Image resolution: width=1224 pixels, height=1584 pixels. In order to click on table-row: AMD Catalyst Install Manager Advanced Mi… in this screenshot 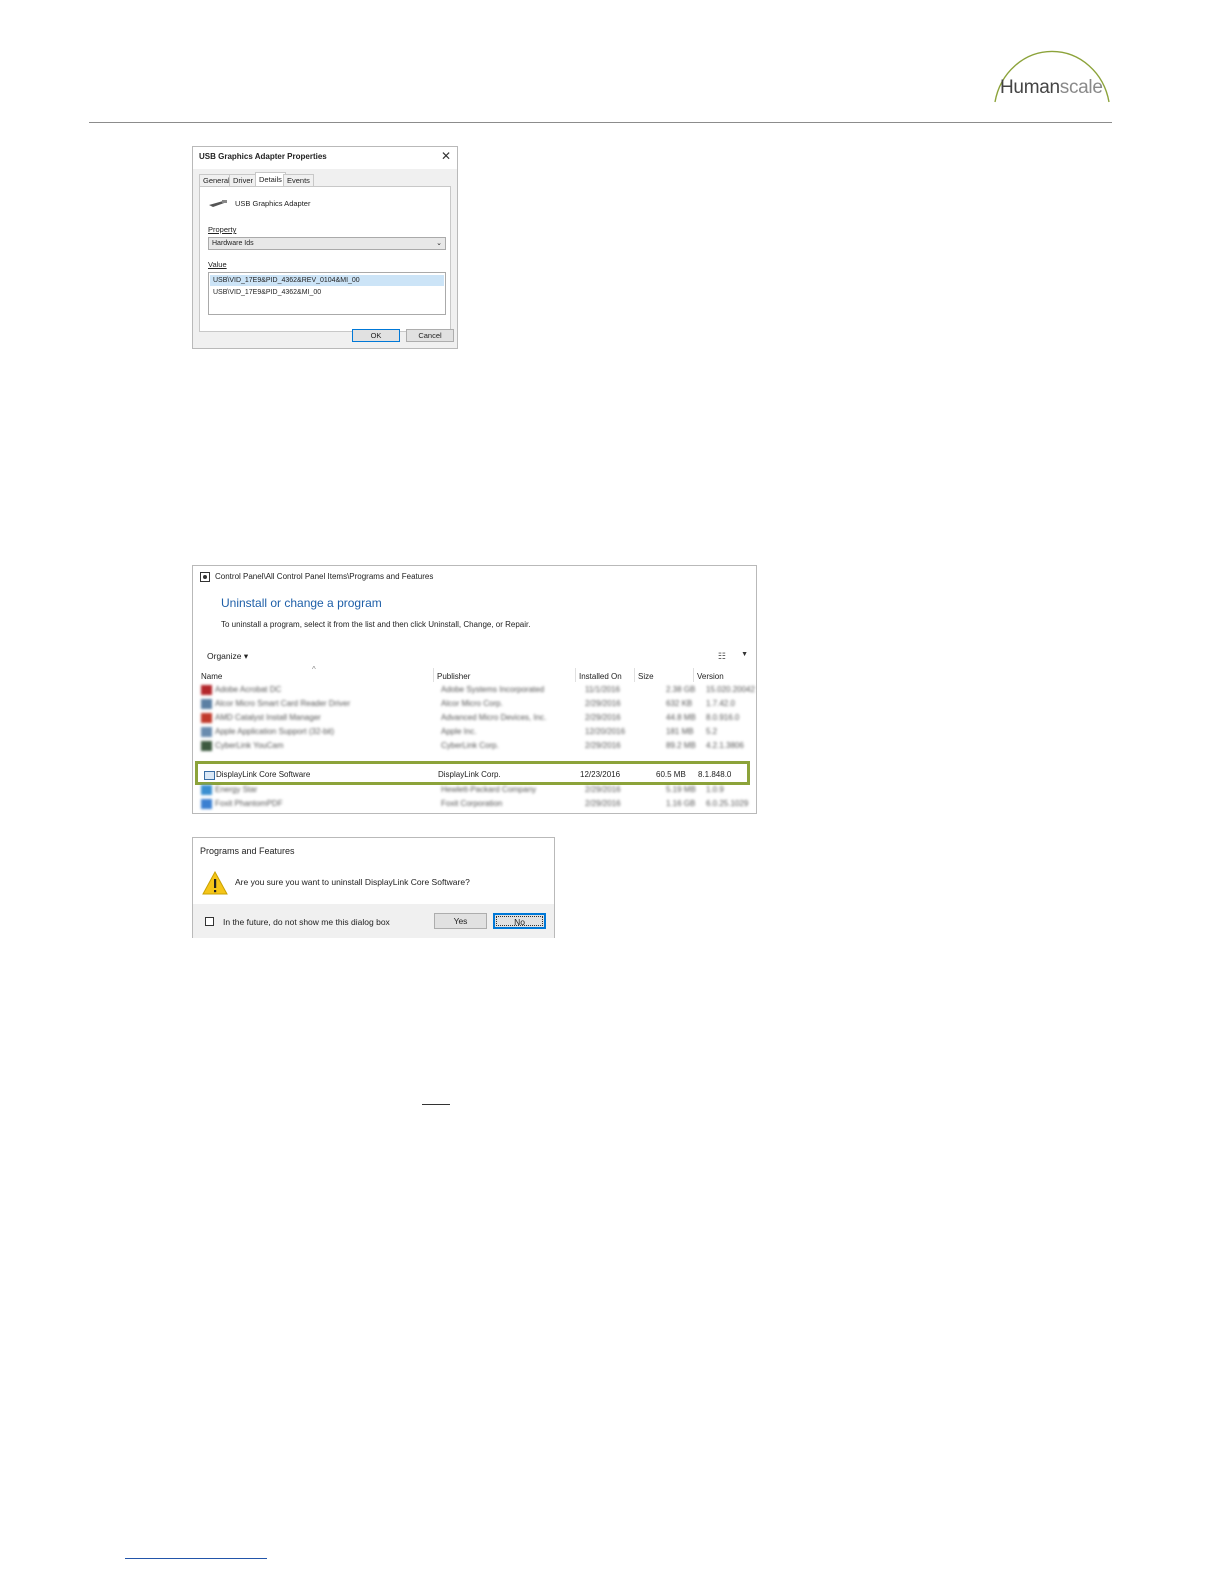, I will do `click(476, 718)`.